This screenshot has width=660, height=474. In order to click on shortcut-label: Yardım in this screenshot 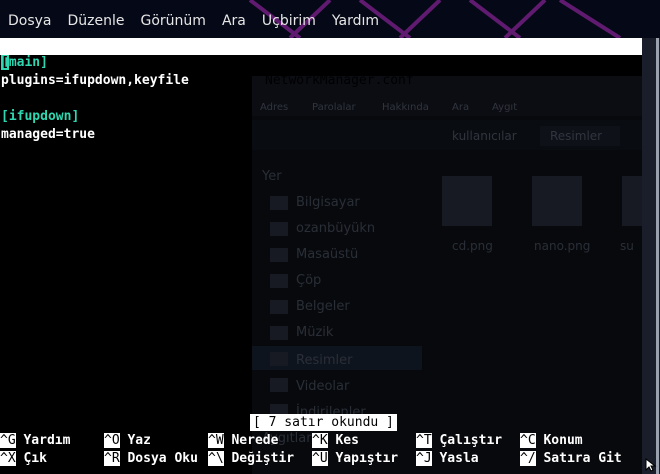, I will do `click(47, 440)`.